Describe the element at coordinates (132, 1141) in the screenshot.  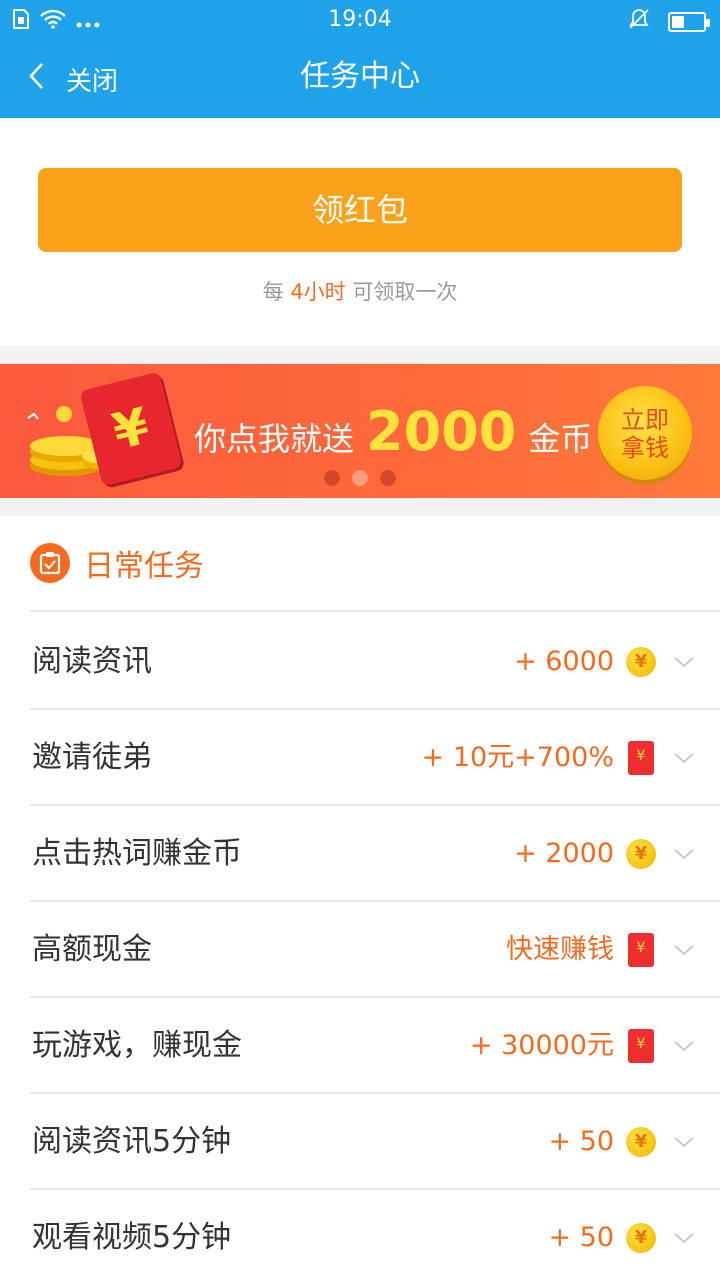
I see `task-name: 阅读资讯5分钟` at that location.